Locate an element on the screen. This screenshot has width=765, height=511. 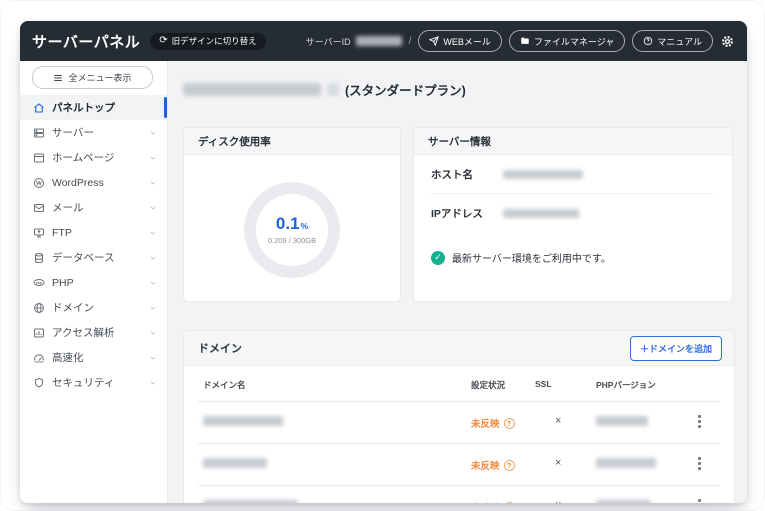
sidebar-item-access-analytics: アクセス解析 is located at coordinates (93, 332).